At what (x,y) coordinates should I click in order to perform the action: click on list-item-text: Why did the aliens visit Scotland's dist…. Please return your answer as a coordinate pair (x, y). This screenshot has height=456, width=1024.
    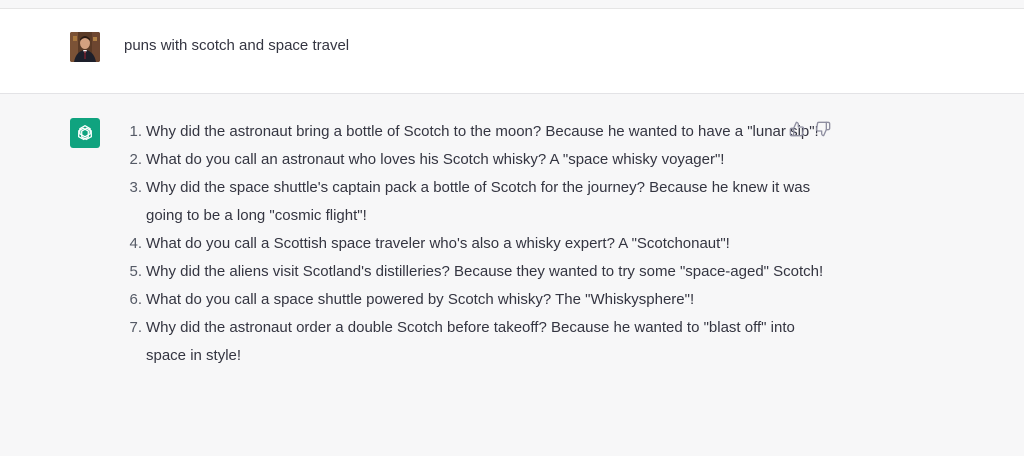
    Looking at the image, I should click on (485, 271).